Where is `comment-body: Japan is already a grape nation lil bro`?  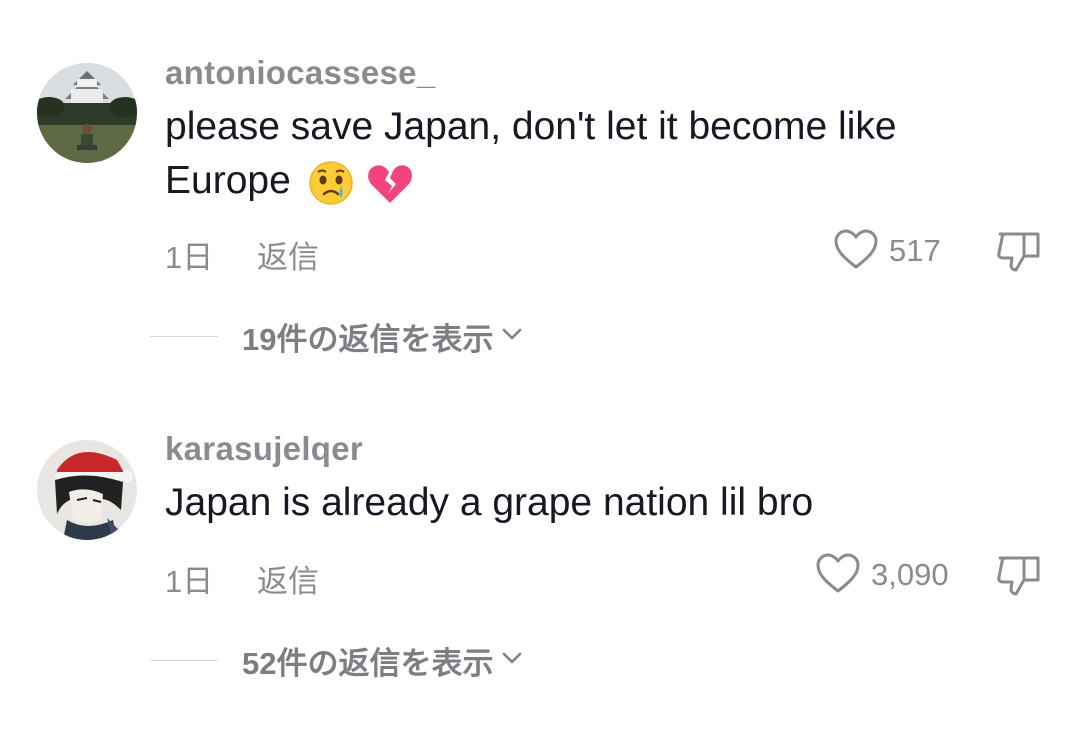 comment-body: Japan is already a grape nation lil bro is located at coordinates (595, 503).